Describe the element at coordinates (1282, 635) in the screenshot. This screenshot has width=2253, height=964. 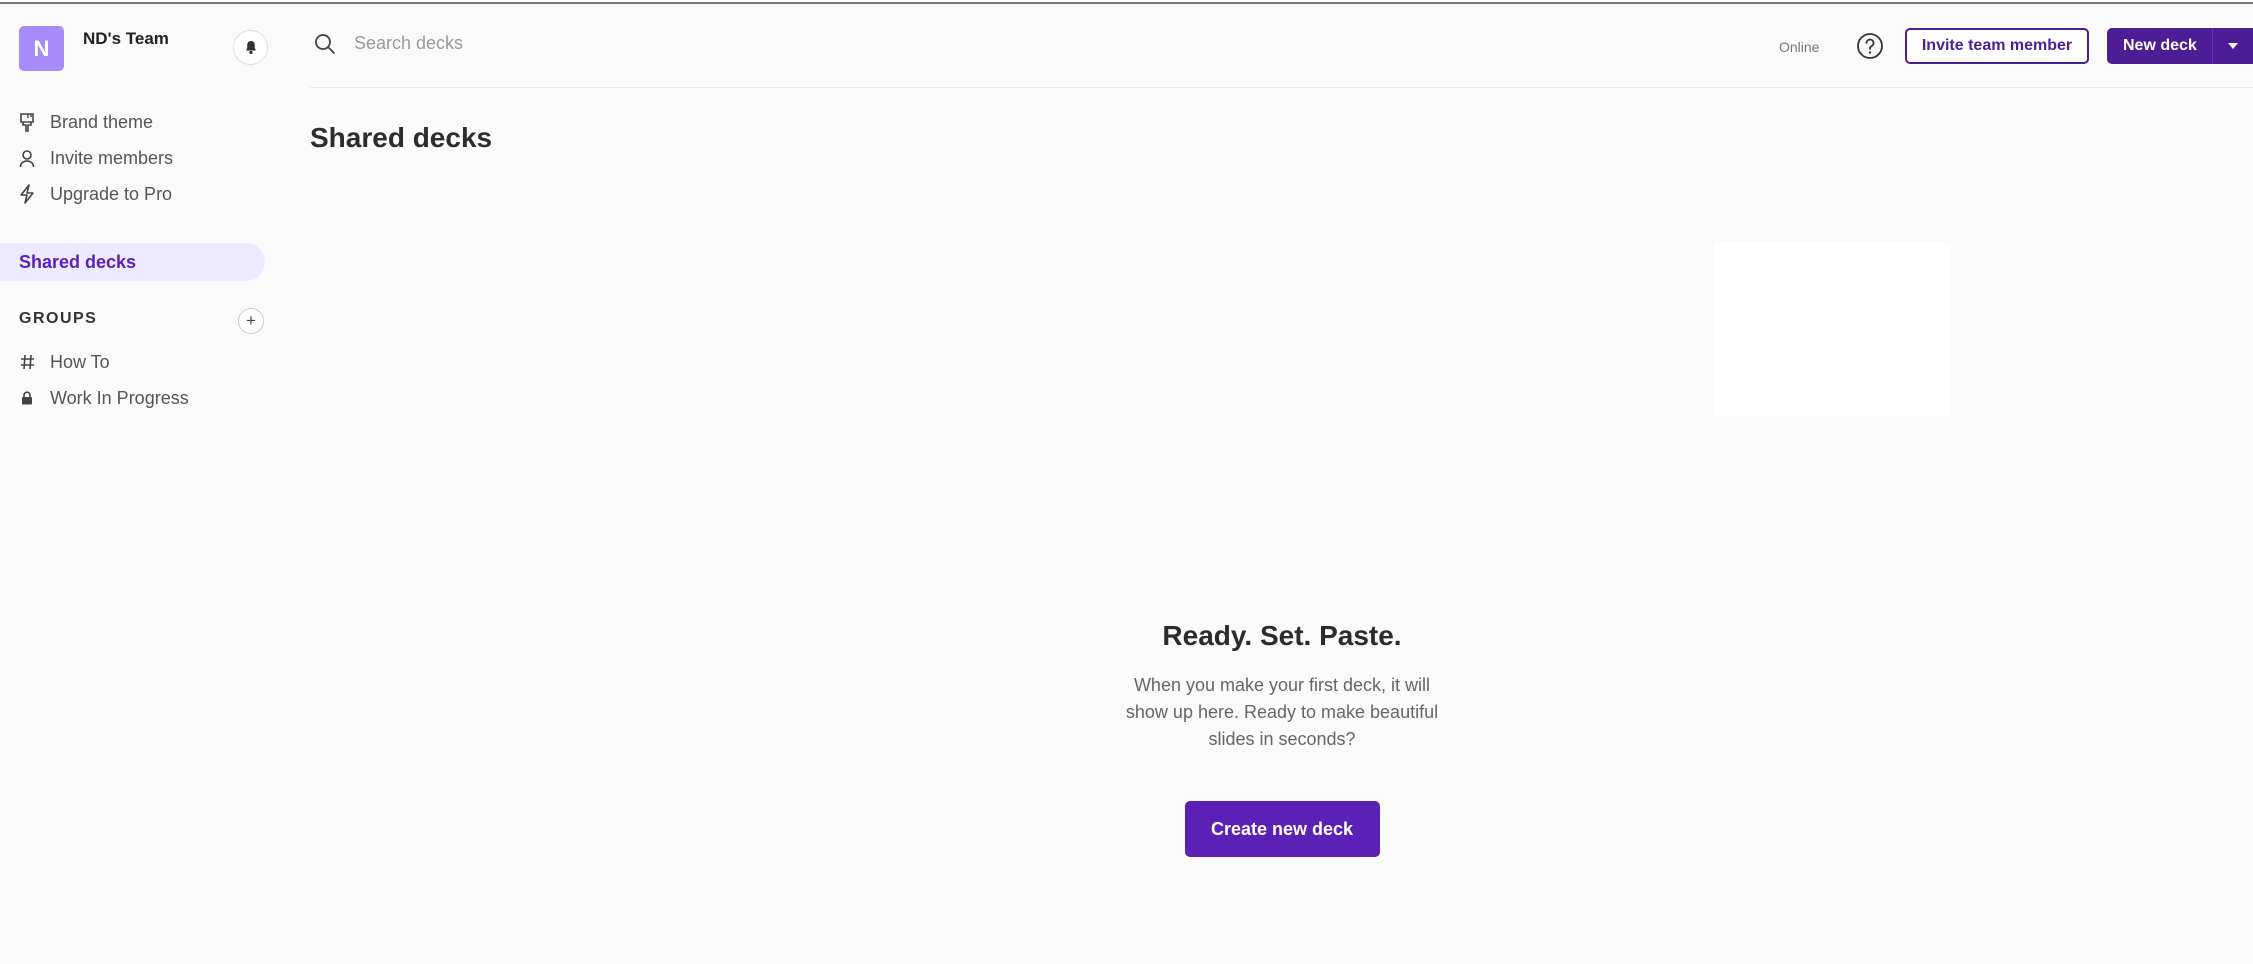
I see `empty-state-title: Ready. Set. Paste.` at that location.